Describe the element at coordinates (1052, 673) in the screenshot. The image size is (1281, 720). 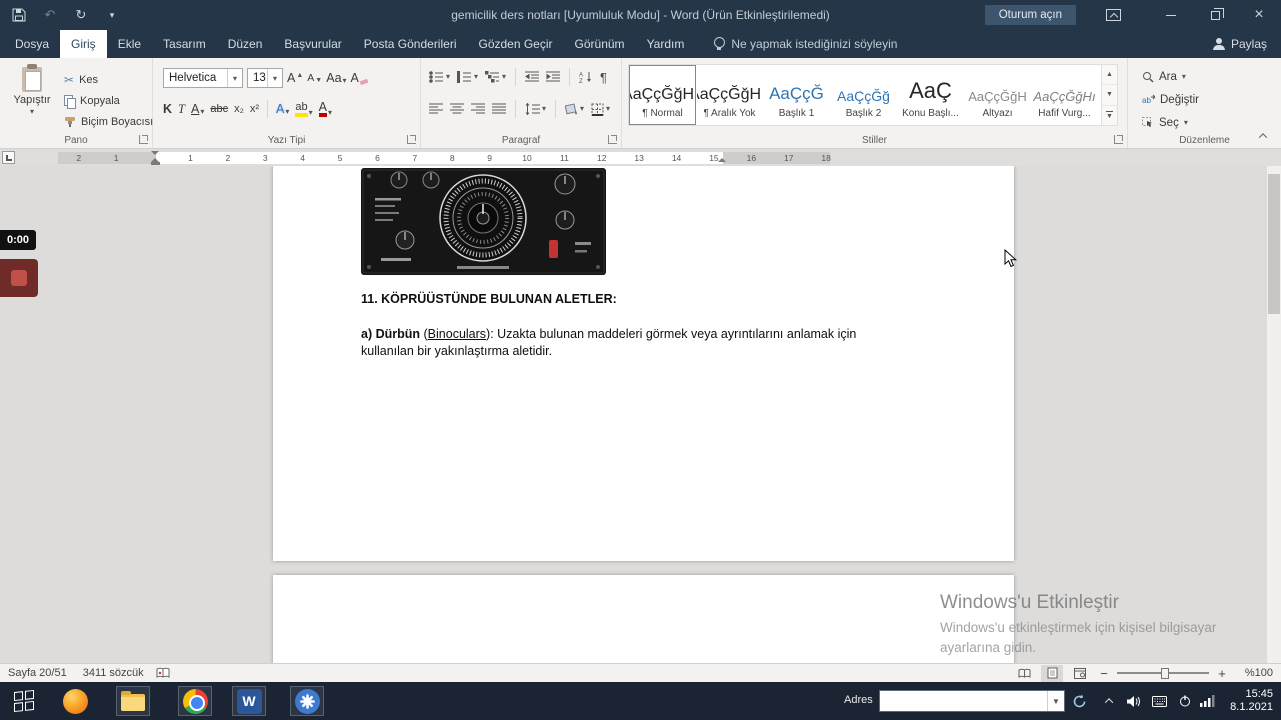
I see `print-layout-button` at that location.